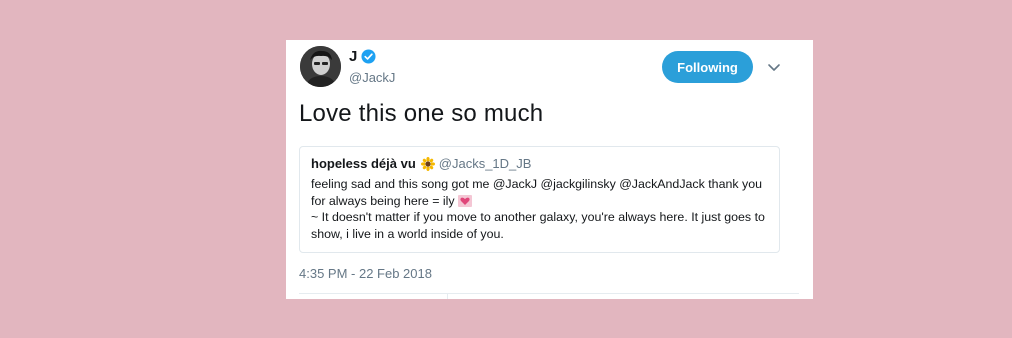 The image size is (1012, 338). I want to click on following-button: Following, so click(707, 67).